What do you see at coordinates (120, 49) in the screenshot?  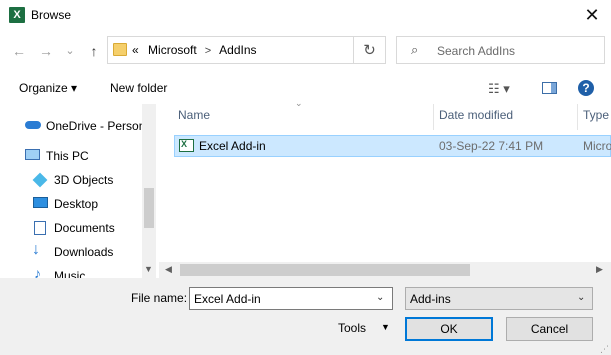 I see `folder-icon` at bounding box center [120, 49].